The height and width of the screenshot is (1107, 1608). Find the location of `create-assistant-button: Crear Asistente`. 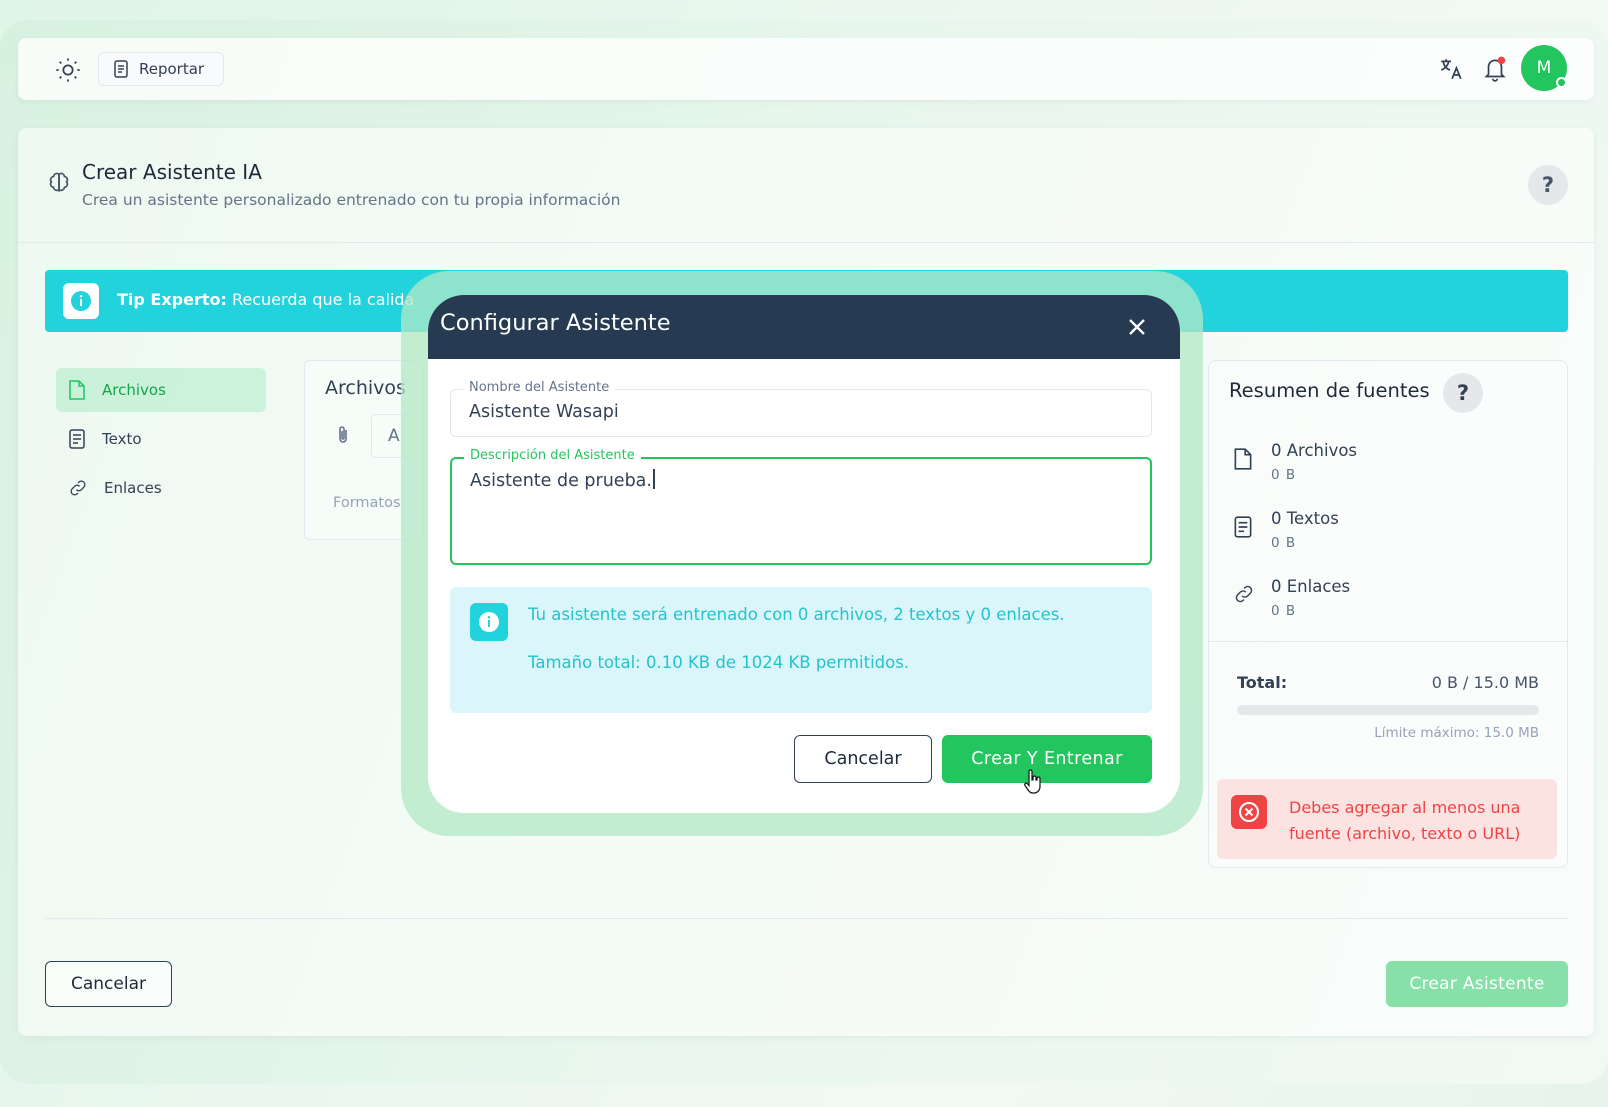

create-assistant-button: Crear Asistente is located at coordinates (1477, 984).